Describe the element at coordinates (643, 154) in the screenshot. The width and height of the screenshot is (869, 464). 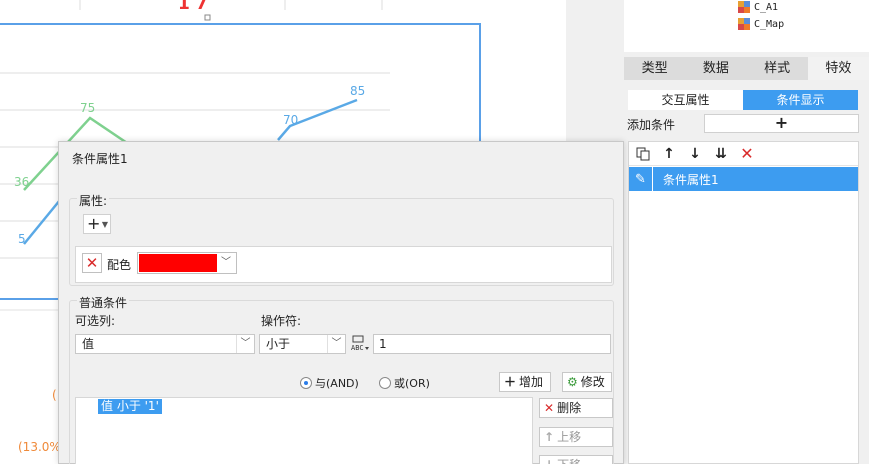
I see `copy-icon` at that location.